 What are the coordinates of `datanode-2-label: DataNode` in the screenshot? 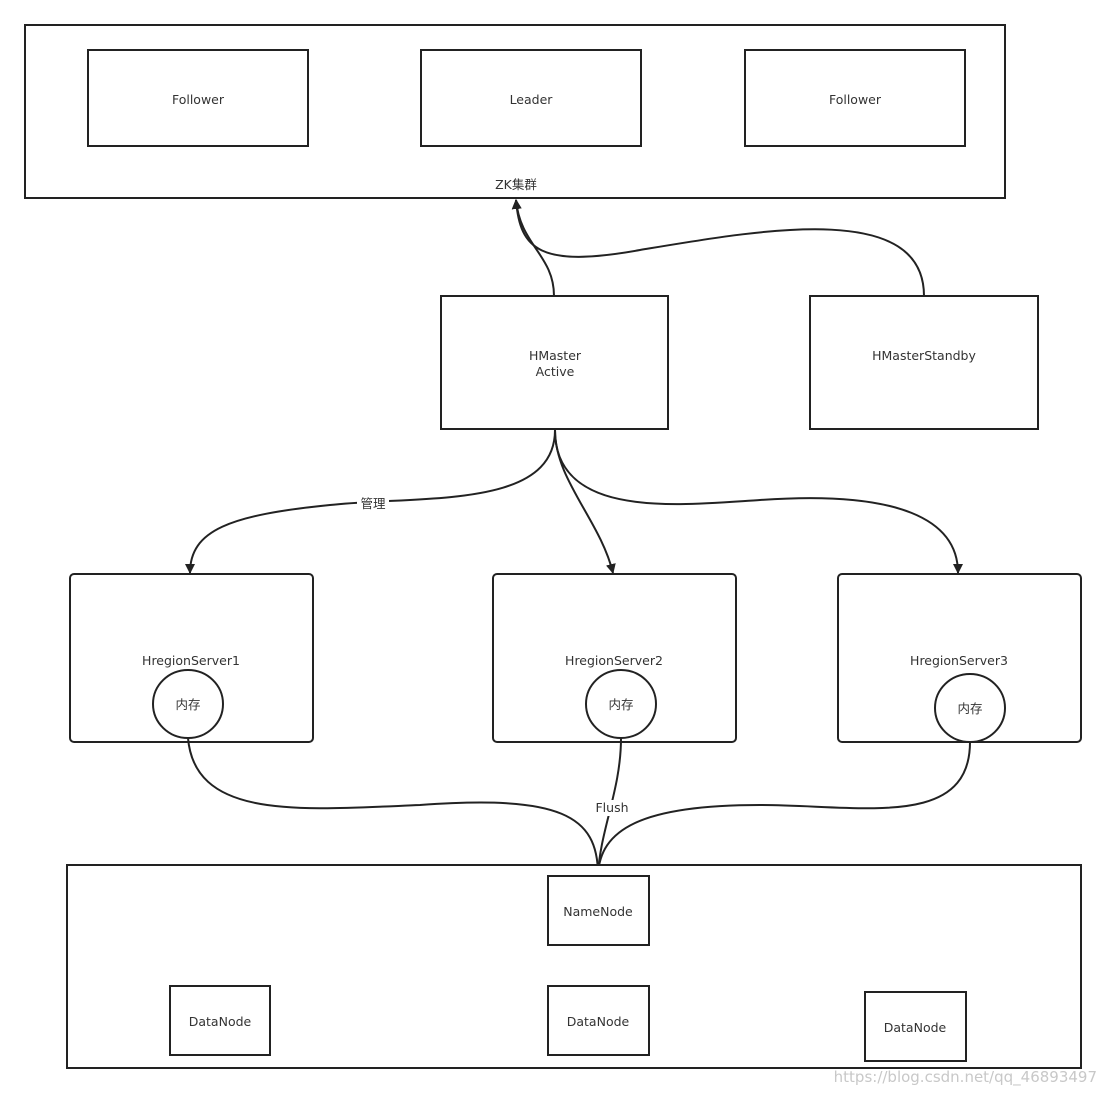 It's located at (598, 1021).